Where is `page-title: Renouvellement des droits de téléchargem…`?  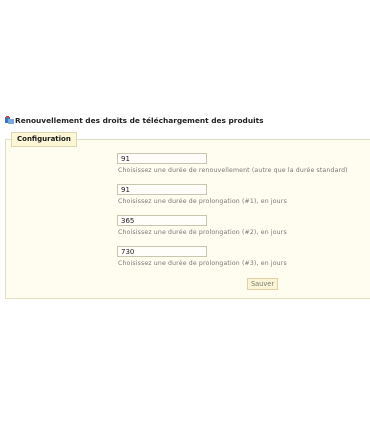 page-title: Renouvellement des droits de téléchargem… is located at coordinates (139, 120).